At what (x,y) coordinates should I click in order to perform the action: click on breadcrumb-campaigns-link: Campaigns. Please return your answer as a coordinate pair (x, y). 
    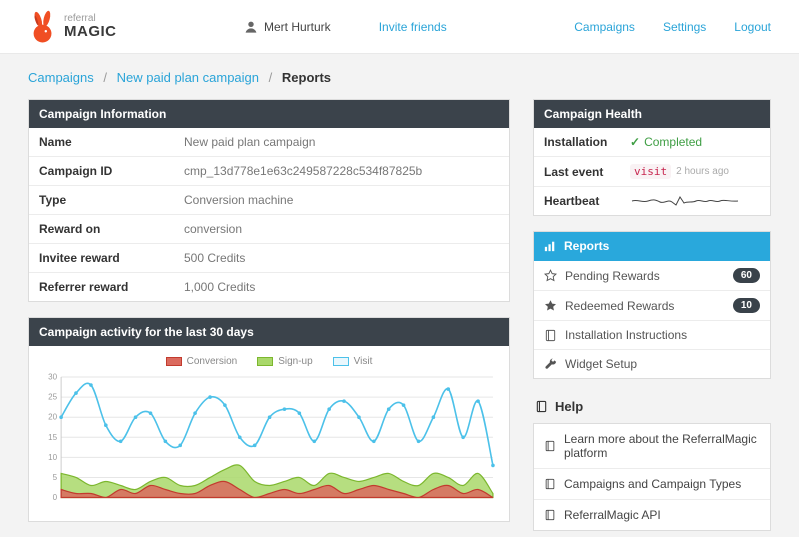
    Looking at the image, I should click on (61, 77).